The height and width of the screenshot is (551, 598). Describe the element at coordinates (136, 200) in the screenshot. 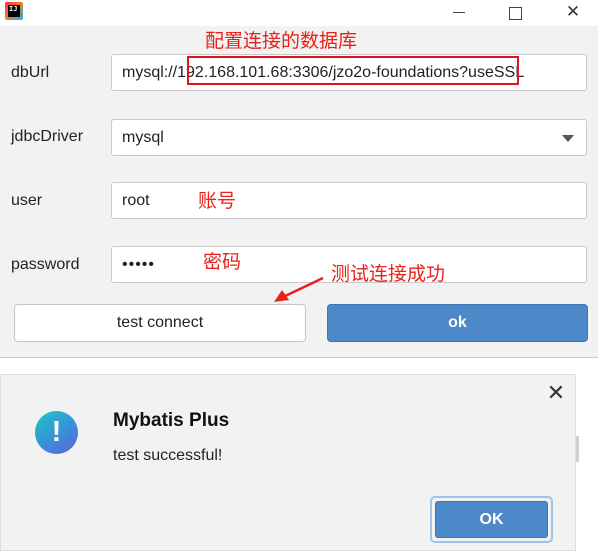

I see `user-value: root` at that location.